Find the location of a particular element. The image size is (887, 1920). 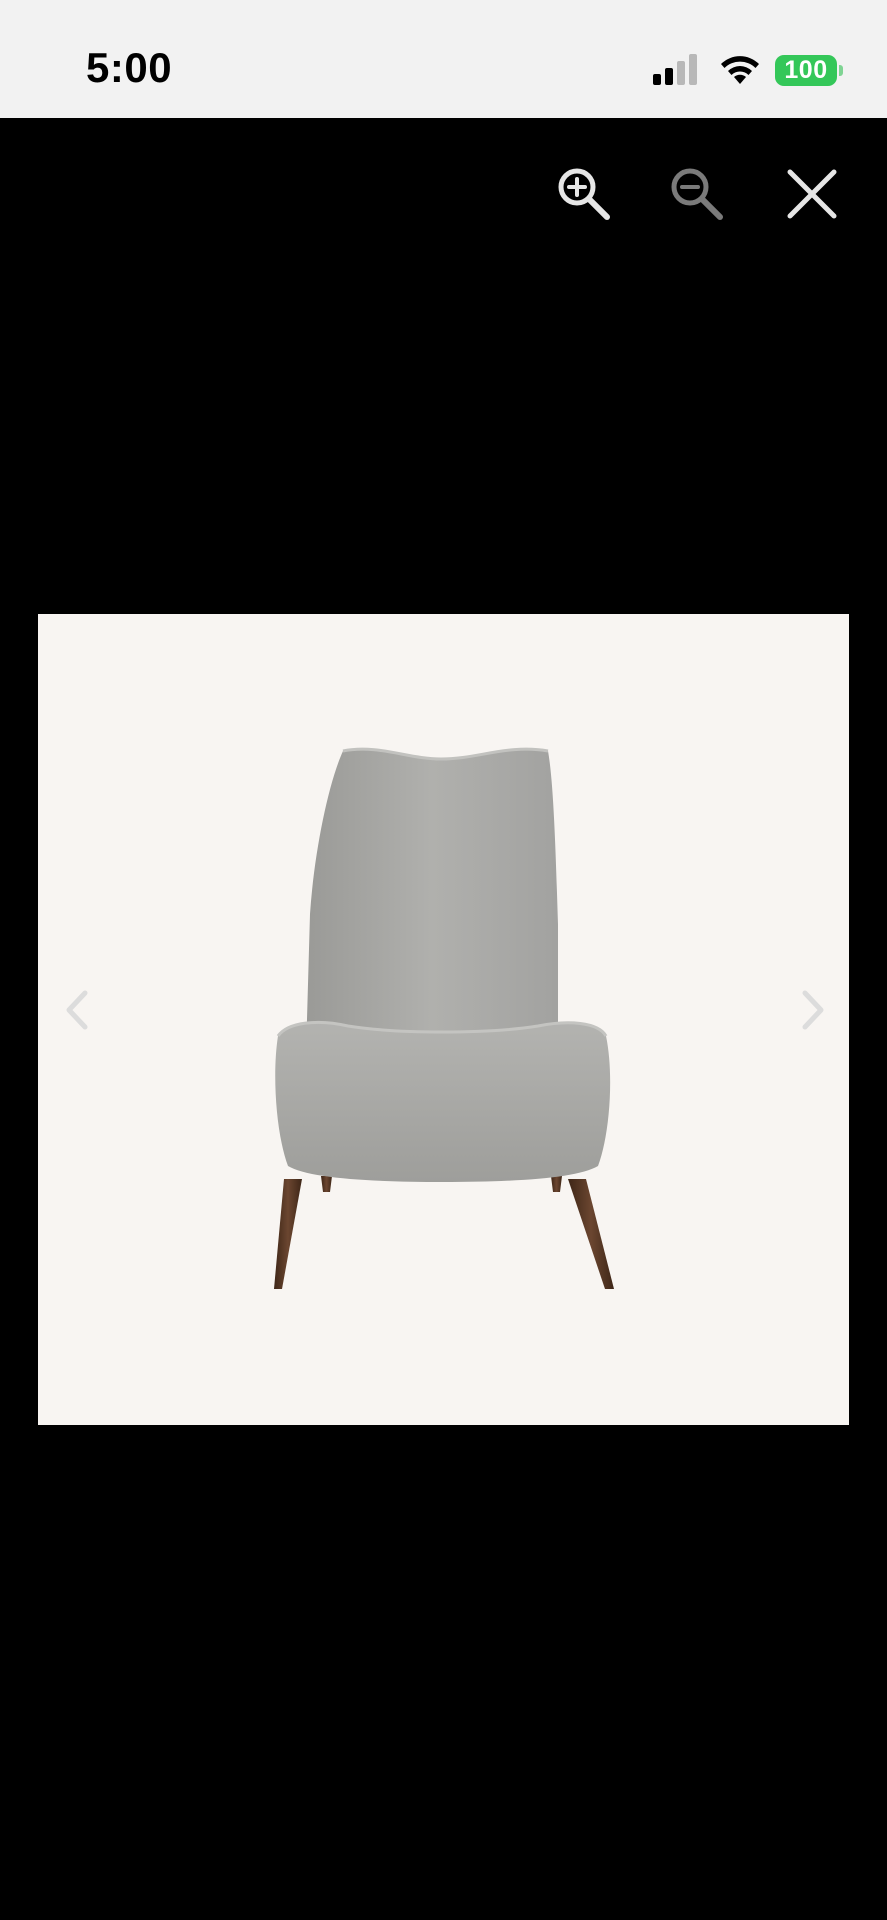

wifi-icon is located at coordinates (740, 70).